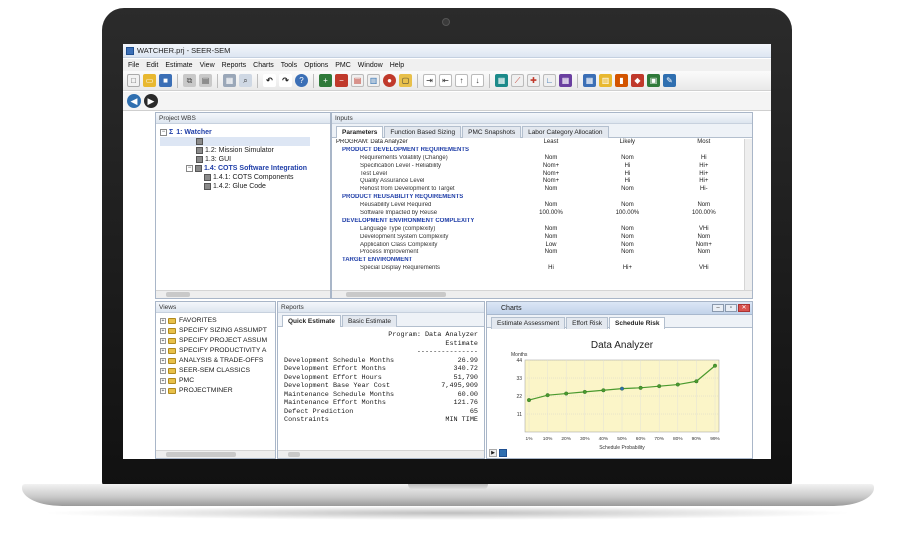 The width and height of the screenshot is (897, 537). I want to click on least-value: 100.00%, so click(551, 214).